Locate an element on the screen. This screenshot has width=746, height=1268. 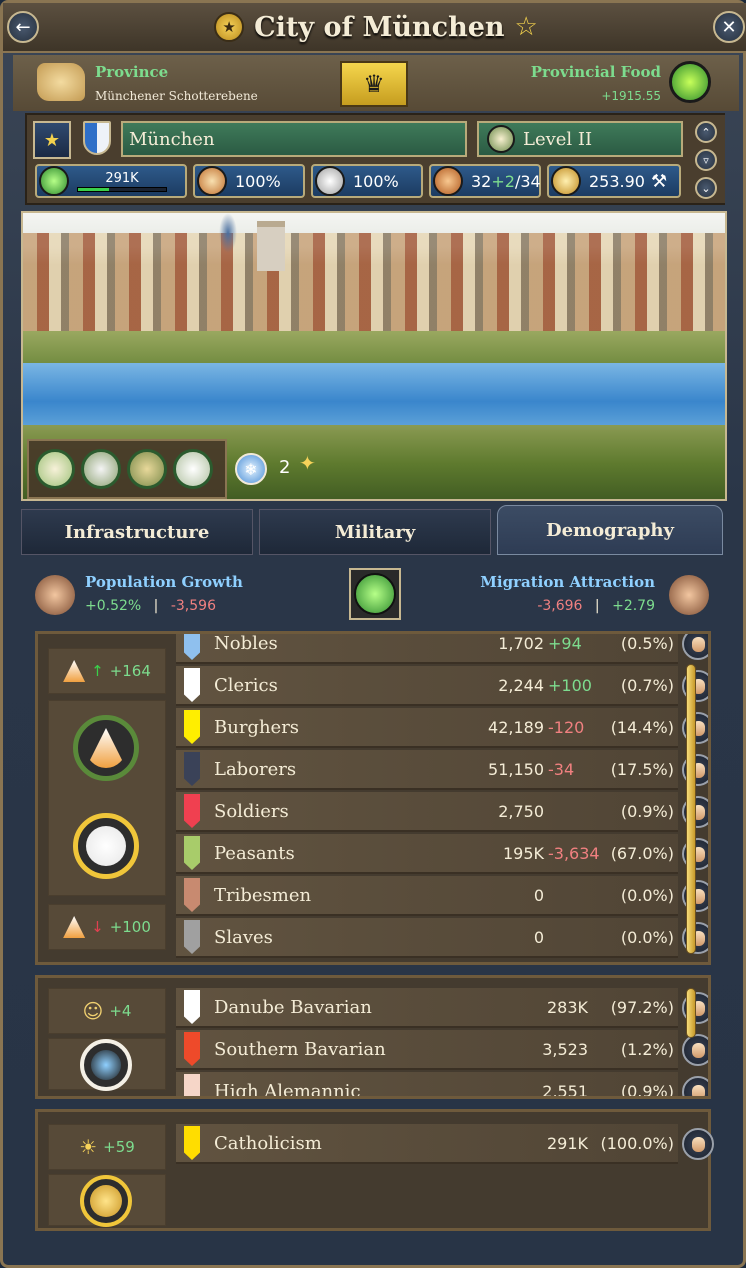
tax-stat: 253.90 ⚒ is located at coordinates (614, 181).